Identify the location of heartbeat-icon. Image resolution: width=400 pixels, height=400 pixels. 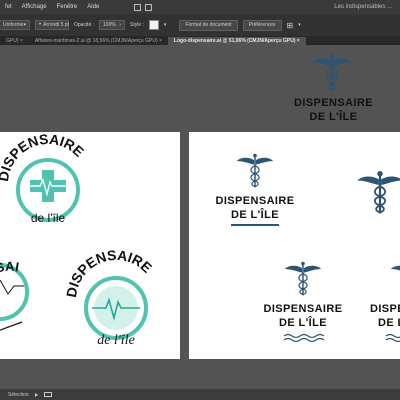
(12, 287).